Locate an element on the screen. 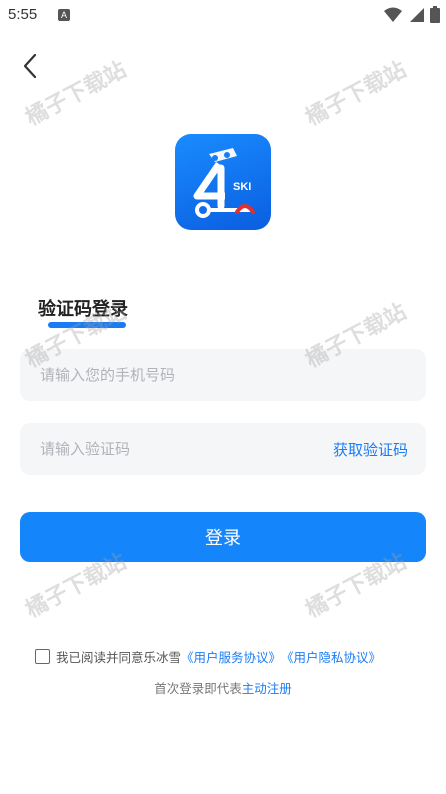 Image resolution: width=446 pixels, height=794 pixels. watermark: 橘子下载站 is located at coordinates (356, 94).